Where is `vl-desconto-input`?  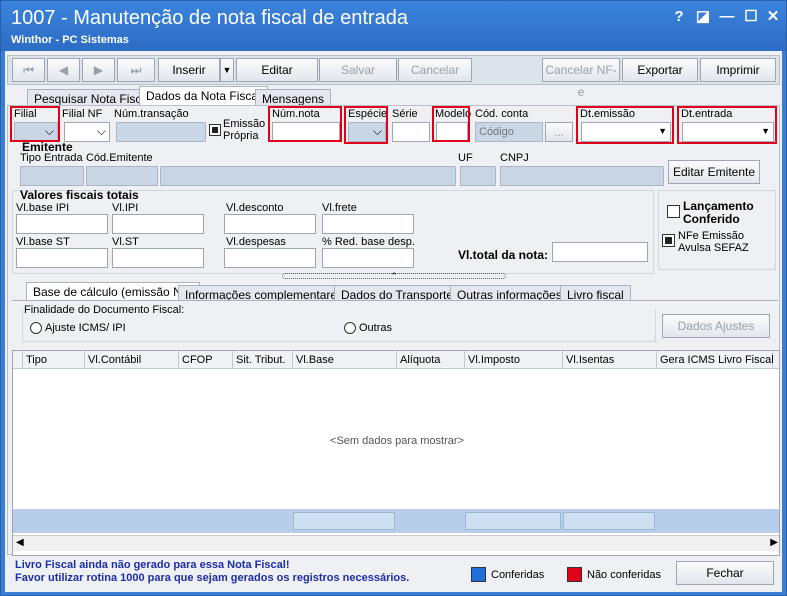 vl-desconto-input is located at coordinates (270, 224).